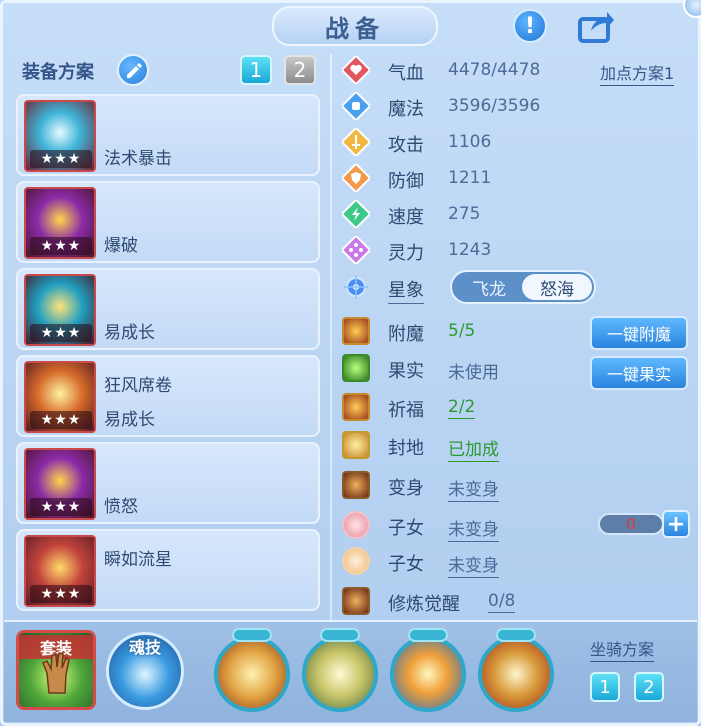  Describe the element at coordinates (424, 604) in the screenshot. I see `extra-label: 修炼觉醒` at that location.